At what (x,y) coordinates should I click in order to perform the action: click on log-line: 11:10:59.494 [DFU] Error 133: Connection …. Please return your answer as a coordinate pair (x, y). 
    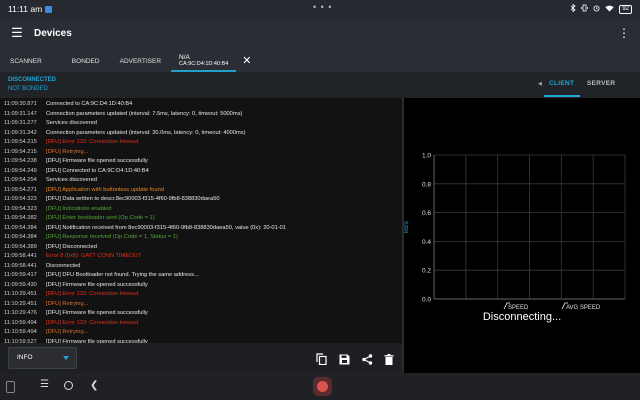
    Looking at the image, I should click on (203, 324).